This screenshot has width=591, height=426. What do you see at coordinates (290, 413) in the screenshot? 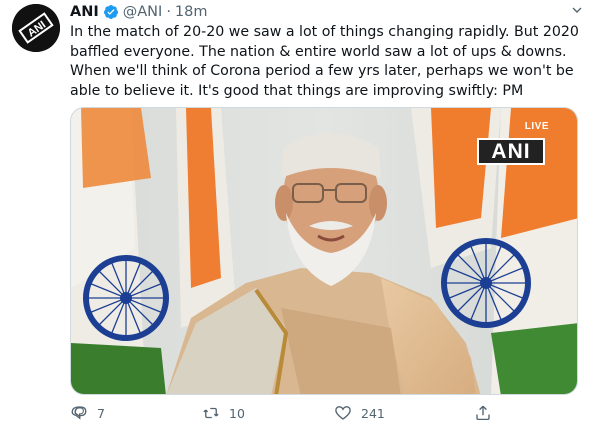
I see `tweet-actions: 7 10 241` at bounding box center [290, 413].